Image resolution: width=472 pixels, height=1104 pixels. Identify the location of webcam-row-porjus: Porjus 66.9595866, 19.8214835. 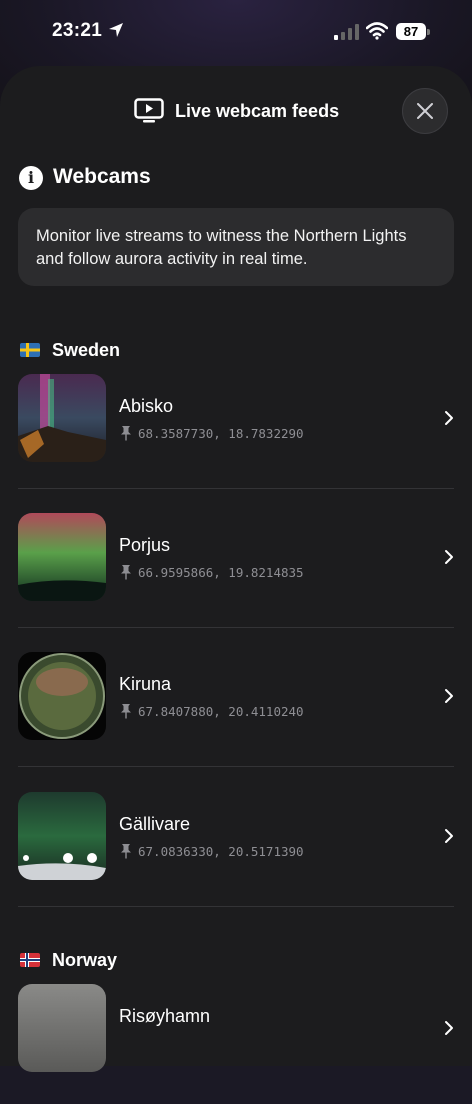
(245, 573).